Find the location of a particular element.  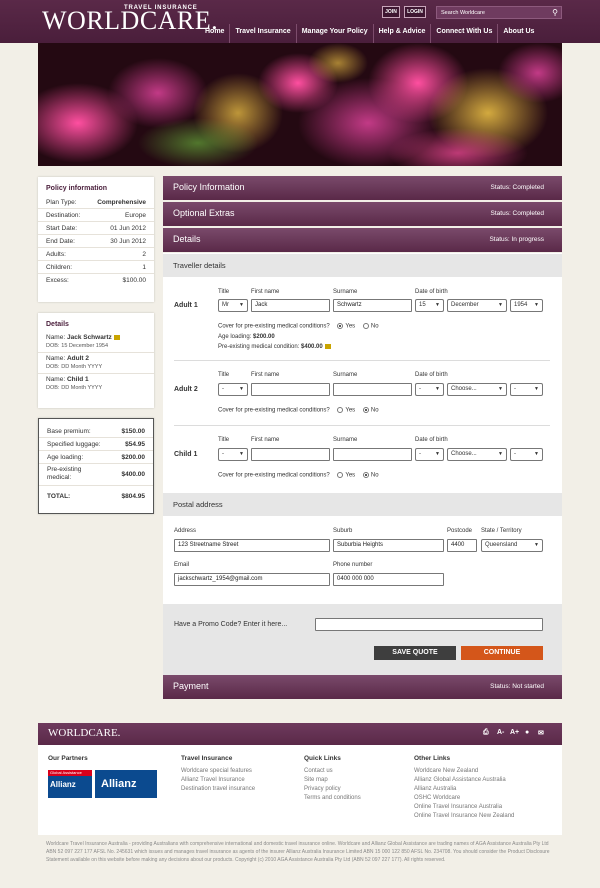

details-card-title: Details is located at coordinates (57, 324).